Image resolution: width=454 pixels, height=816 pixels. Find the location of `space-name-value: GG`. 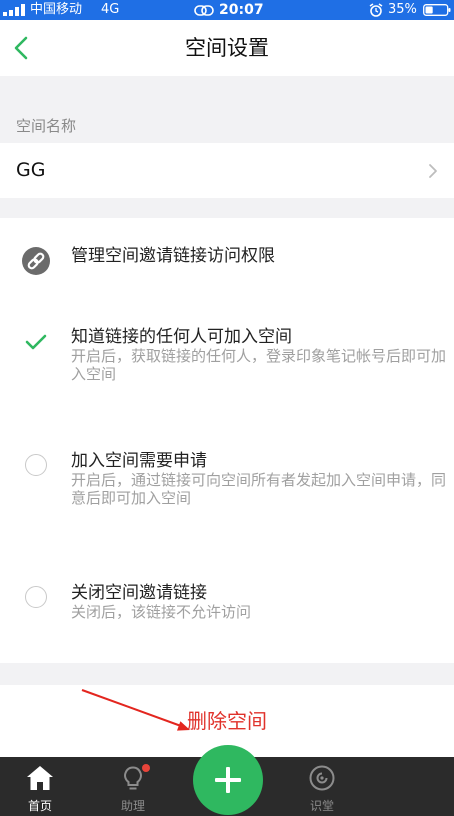

space-name-value: GG is located at coordinates (31, 170).